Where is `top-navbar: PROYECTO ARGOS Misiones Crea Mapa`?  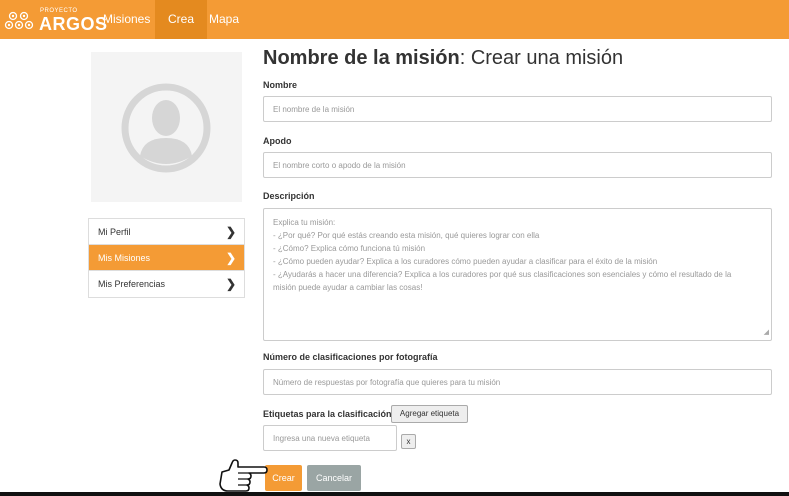 top-navbar: PROYECTO ARGOS Misiones Crea Mapa is located at coordinates (394, 19).